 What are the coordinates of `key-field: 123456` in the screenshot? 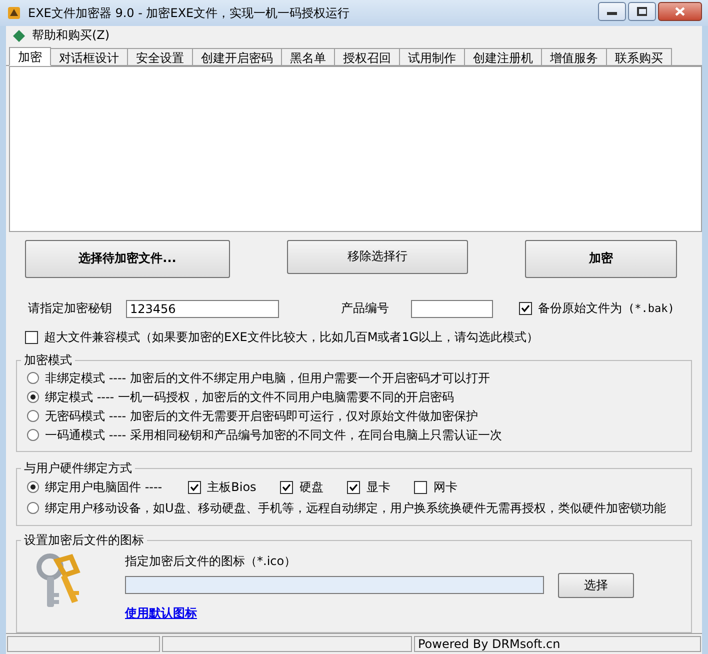 It's located at (202, 309).